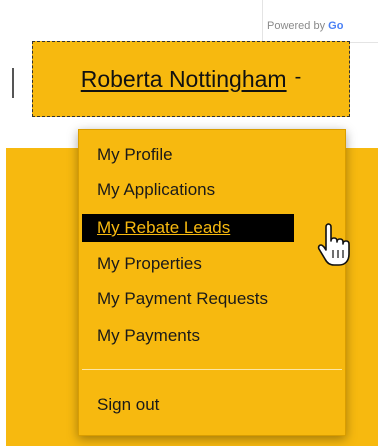 The height and width of the screenshot is (446, 378). I want to click on powered-by-text: Powered by Go, so click(305, 26).